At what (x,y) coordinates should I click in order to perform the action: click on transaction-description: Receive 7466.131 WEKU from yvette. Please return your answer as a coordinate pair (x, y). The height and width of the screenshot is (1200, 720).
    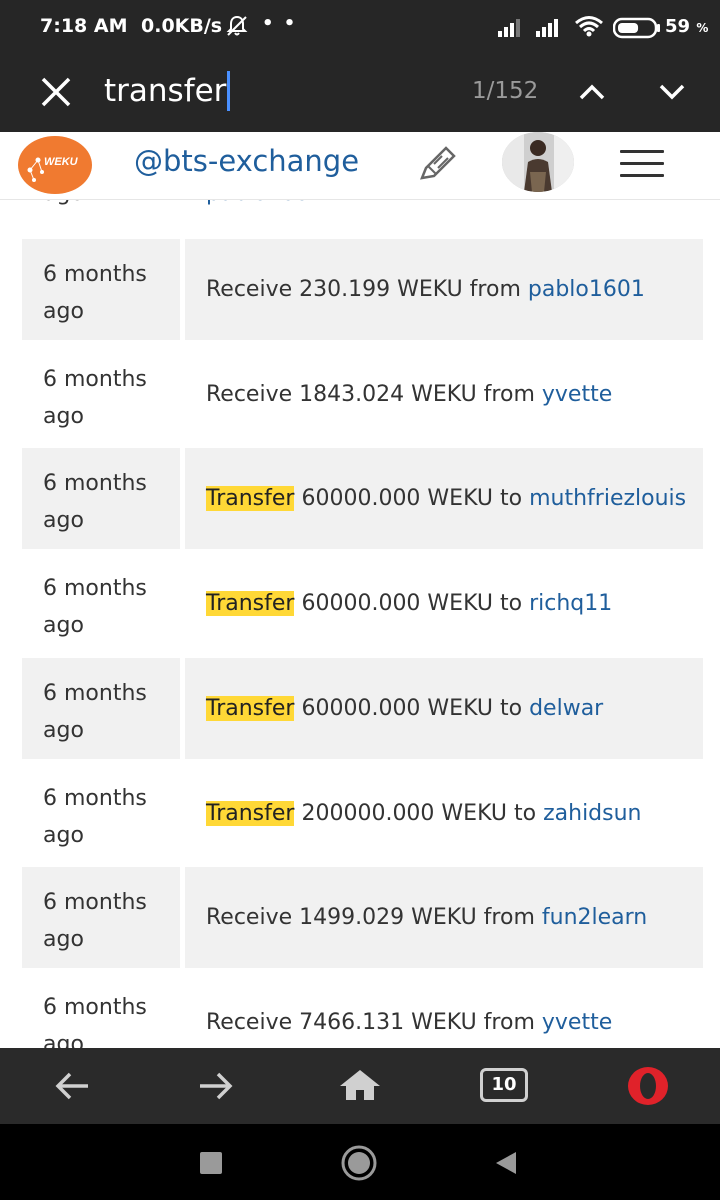
    Looking at the image, I should click on (451, 1010).